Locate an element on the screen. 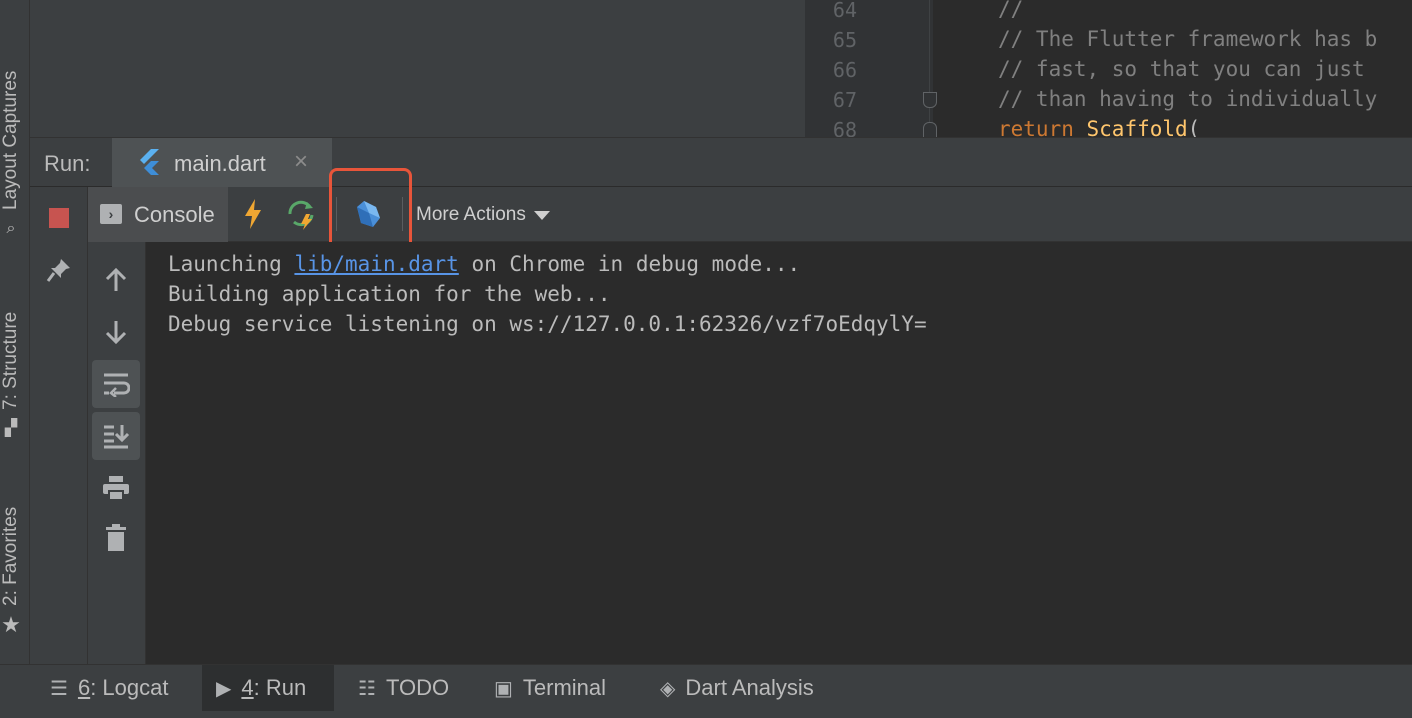 This screenshot has width=1412, height=718. console-icon: › is located at coordinates (111, 214).